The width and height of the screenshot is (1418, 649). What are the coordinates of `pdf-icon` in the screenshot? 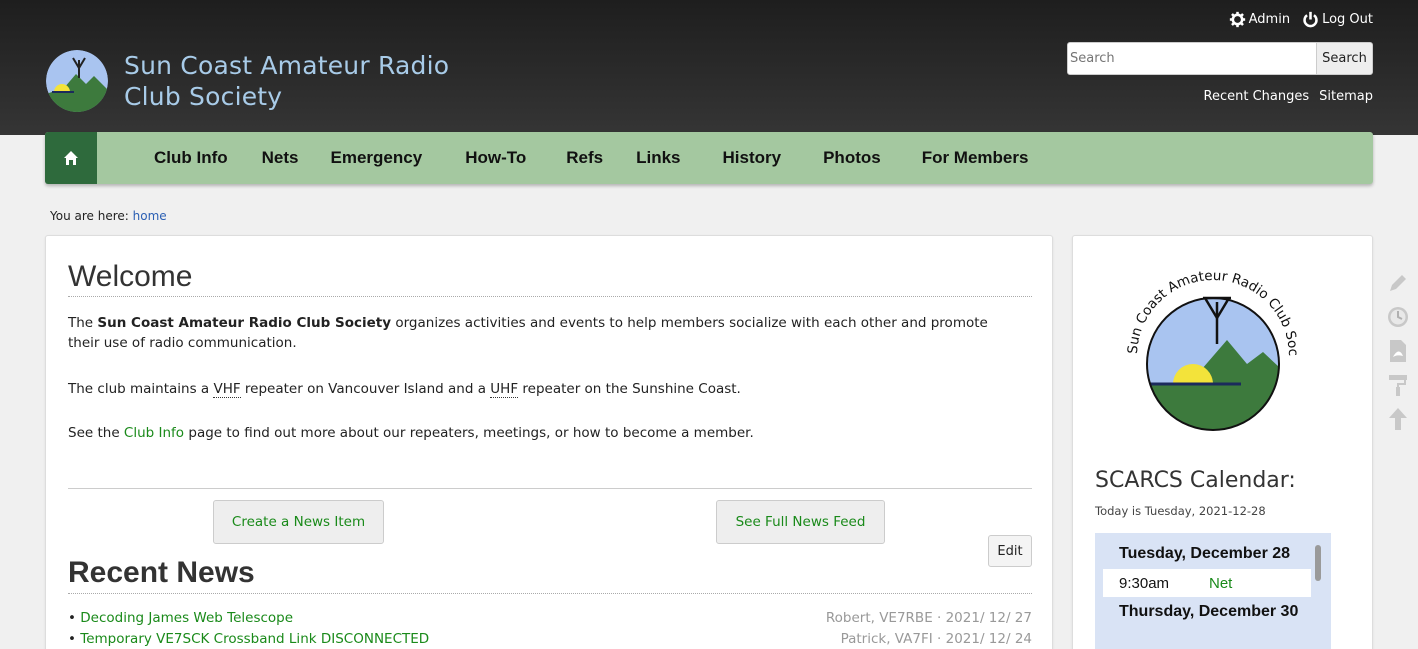 It's located at (1398, 351).